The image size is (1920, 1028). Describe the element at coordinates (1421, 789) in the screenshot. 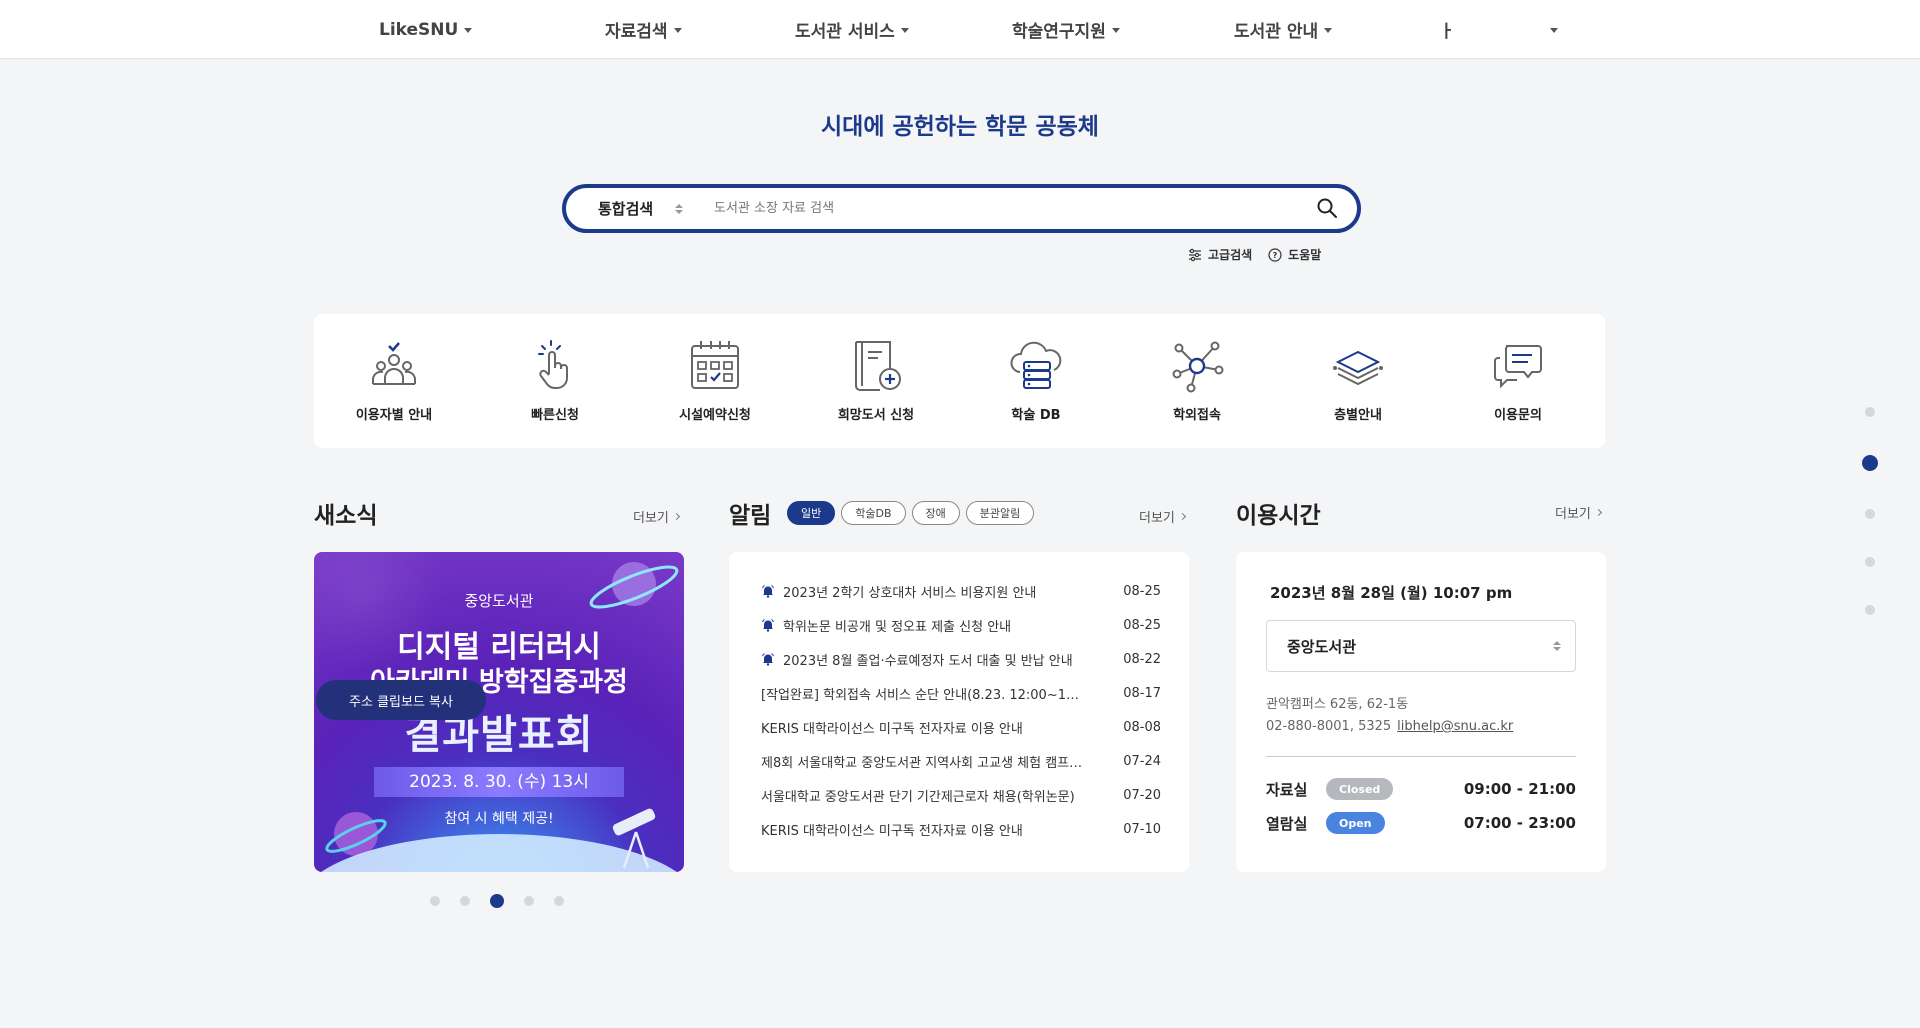

I see `room-hours-row: 자료실 Closed 09:00 - 21:00` at that location.